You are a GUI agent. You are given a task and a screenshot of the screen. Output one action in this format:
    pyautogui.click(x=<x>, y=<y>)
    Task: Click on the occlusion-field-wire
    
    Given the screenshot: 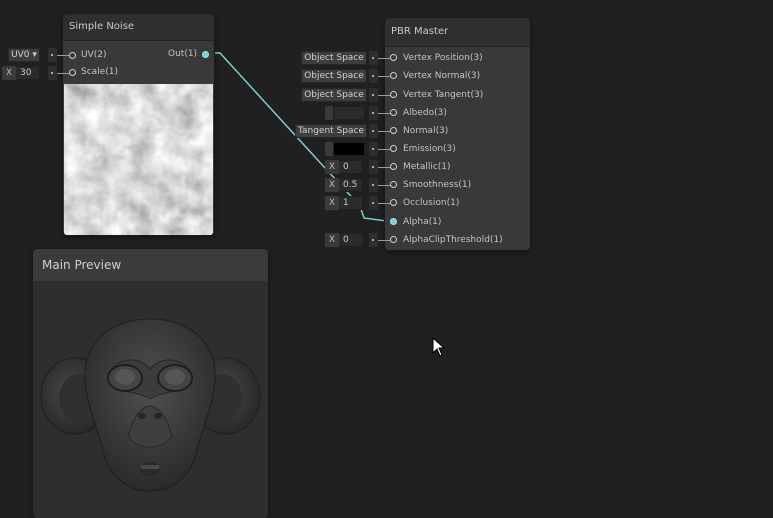 What is the action you would take?
    pyautogui.click(x=384, y=203)
    